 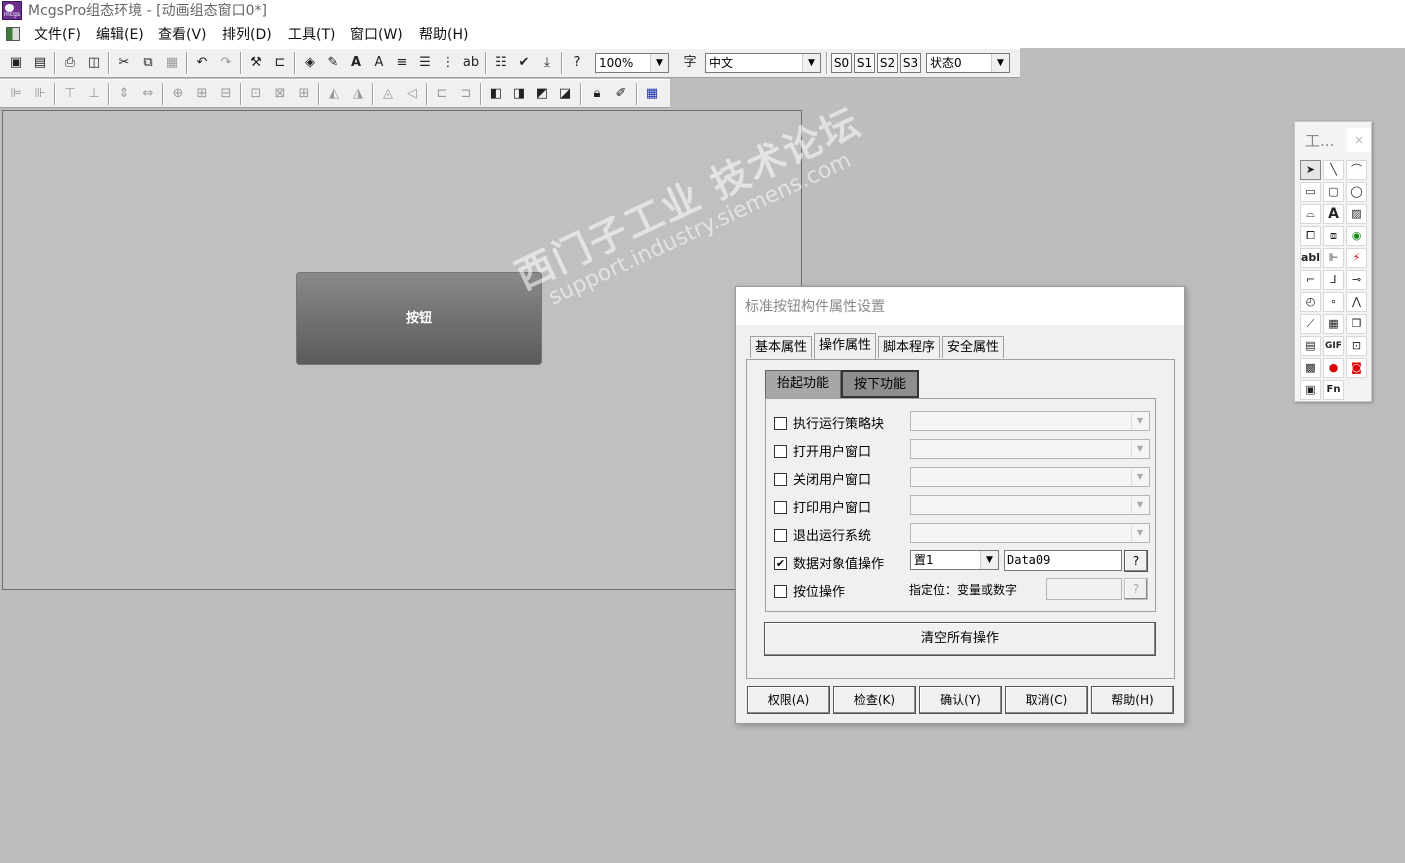 What do you see at coordinates (519, 94) in the screenshot?
I see `send-back-icon: ◨` at bounding box center [519, 94].